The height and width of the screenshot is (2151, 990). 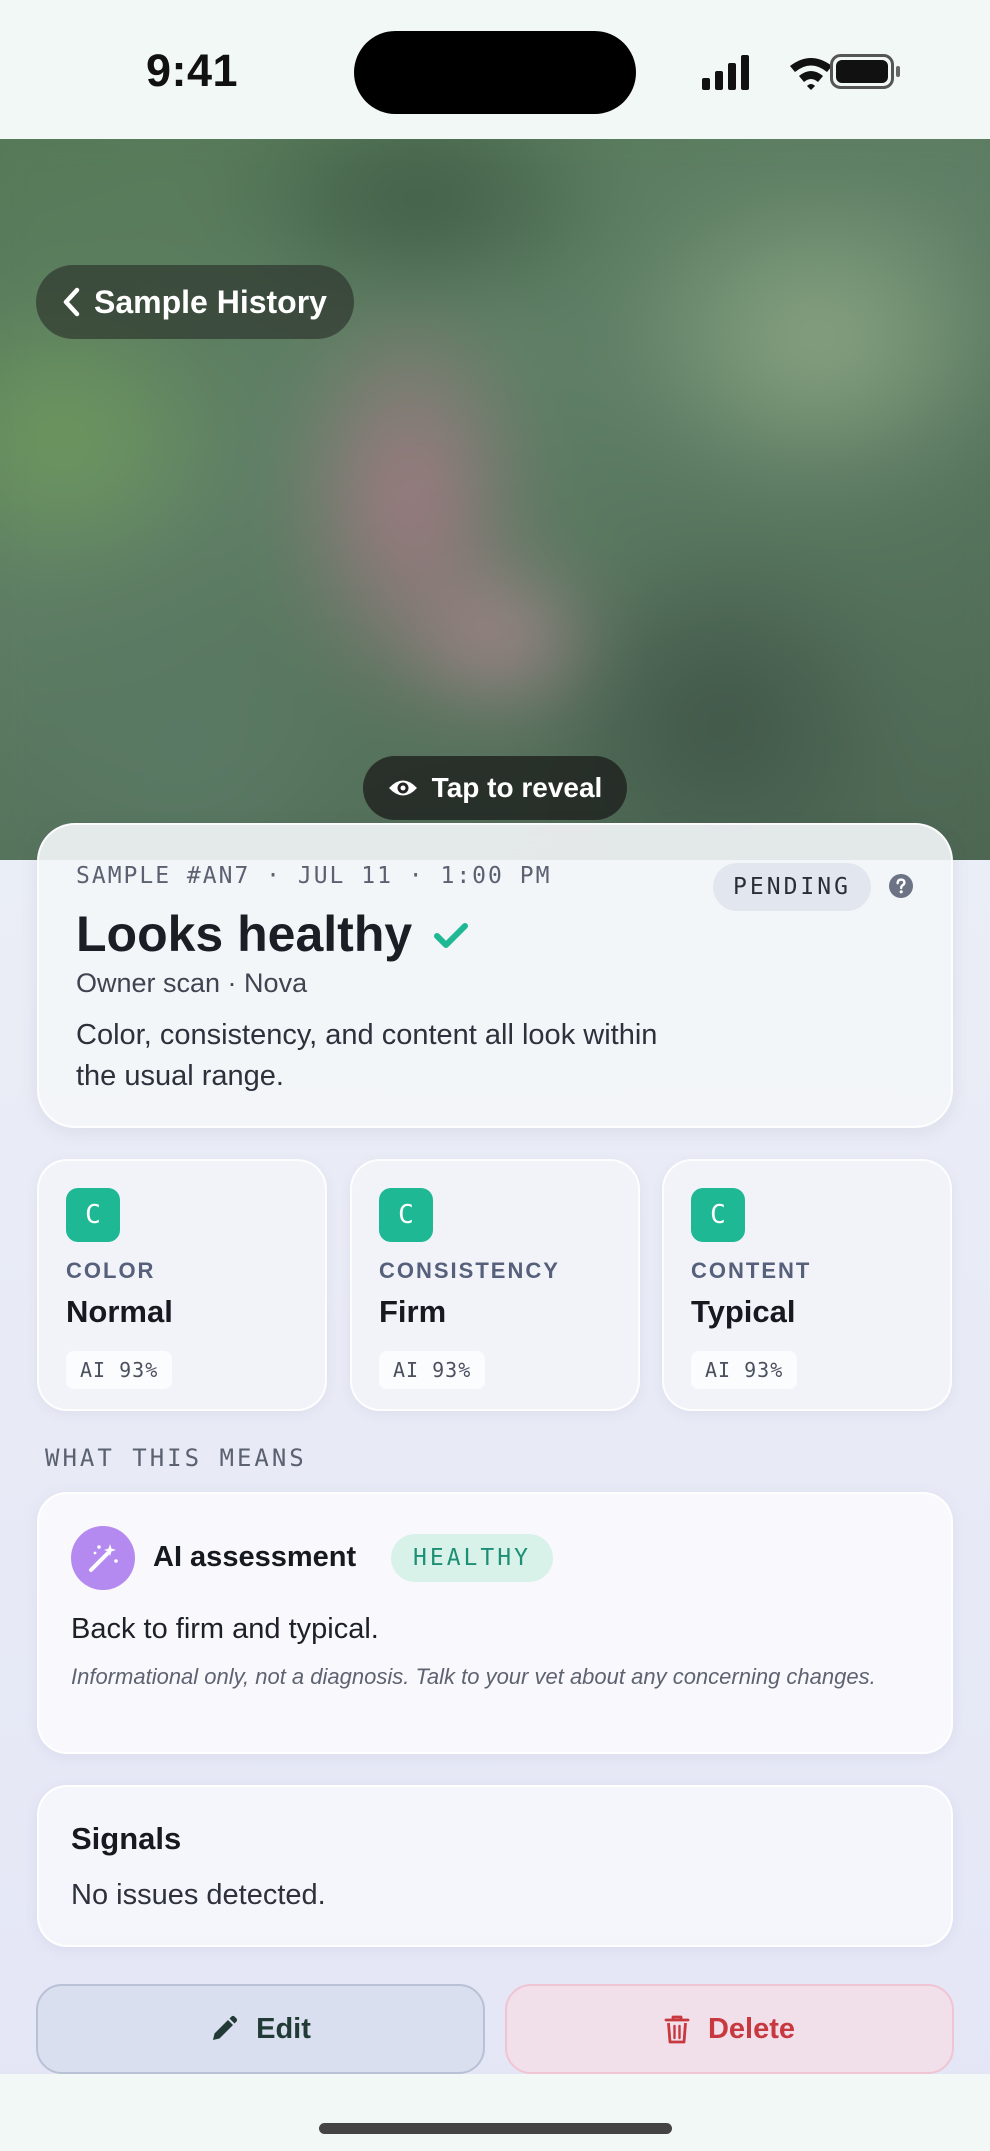 I want to click on signals-title: Signals, so click(x=126, y=1838).